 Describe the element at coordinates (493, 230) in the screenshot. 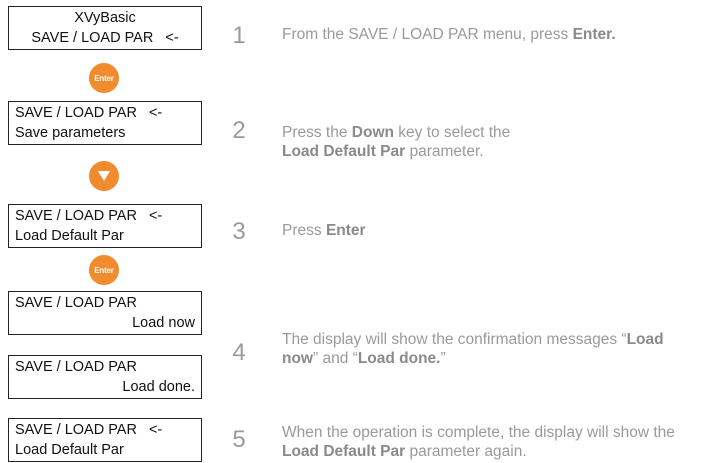

I see `step-text-3: Press Enter` at that location.